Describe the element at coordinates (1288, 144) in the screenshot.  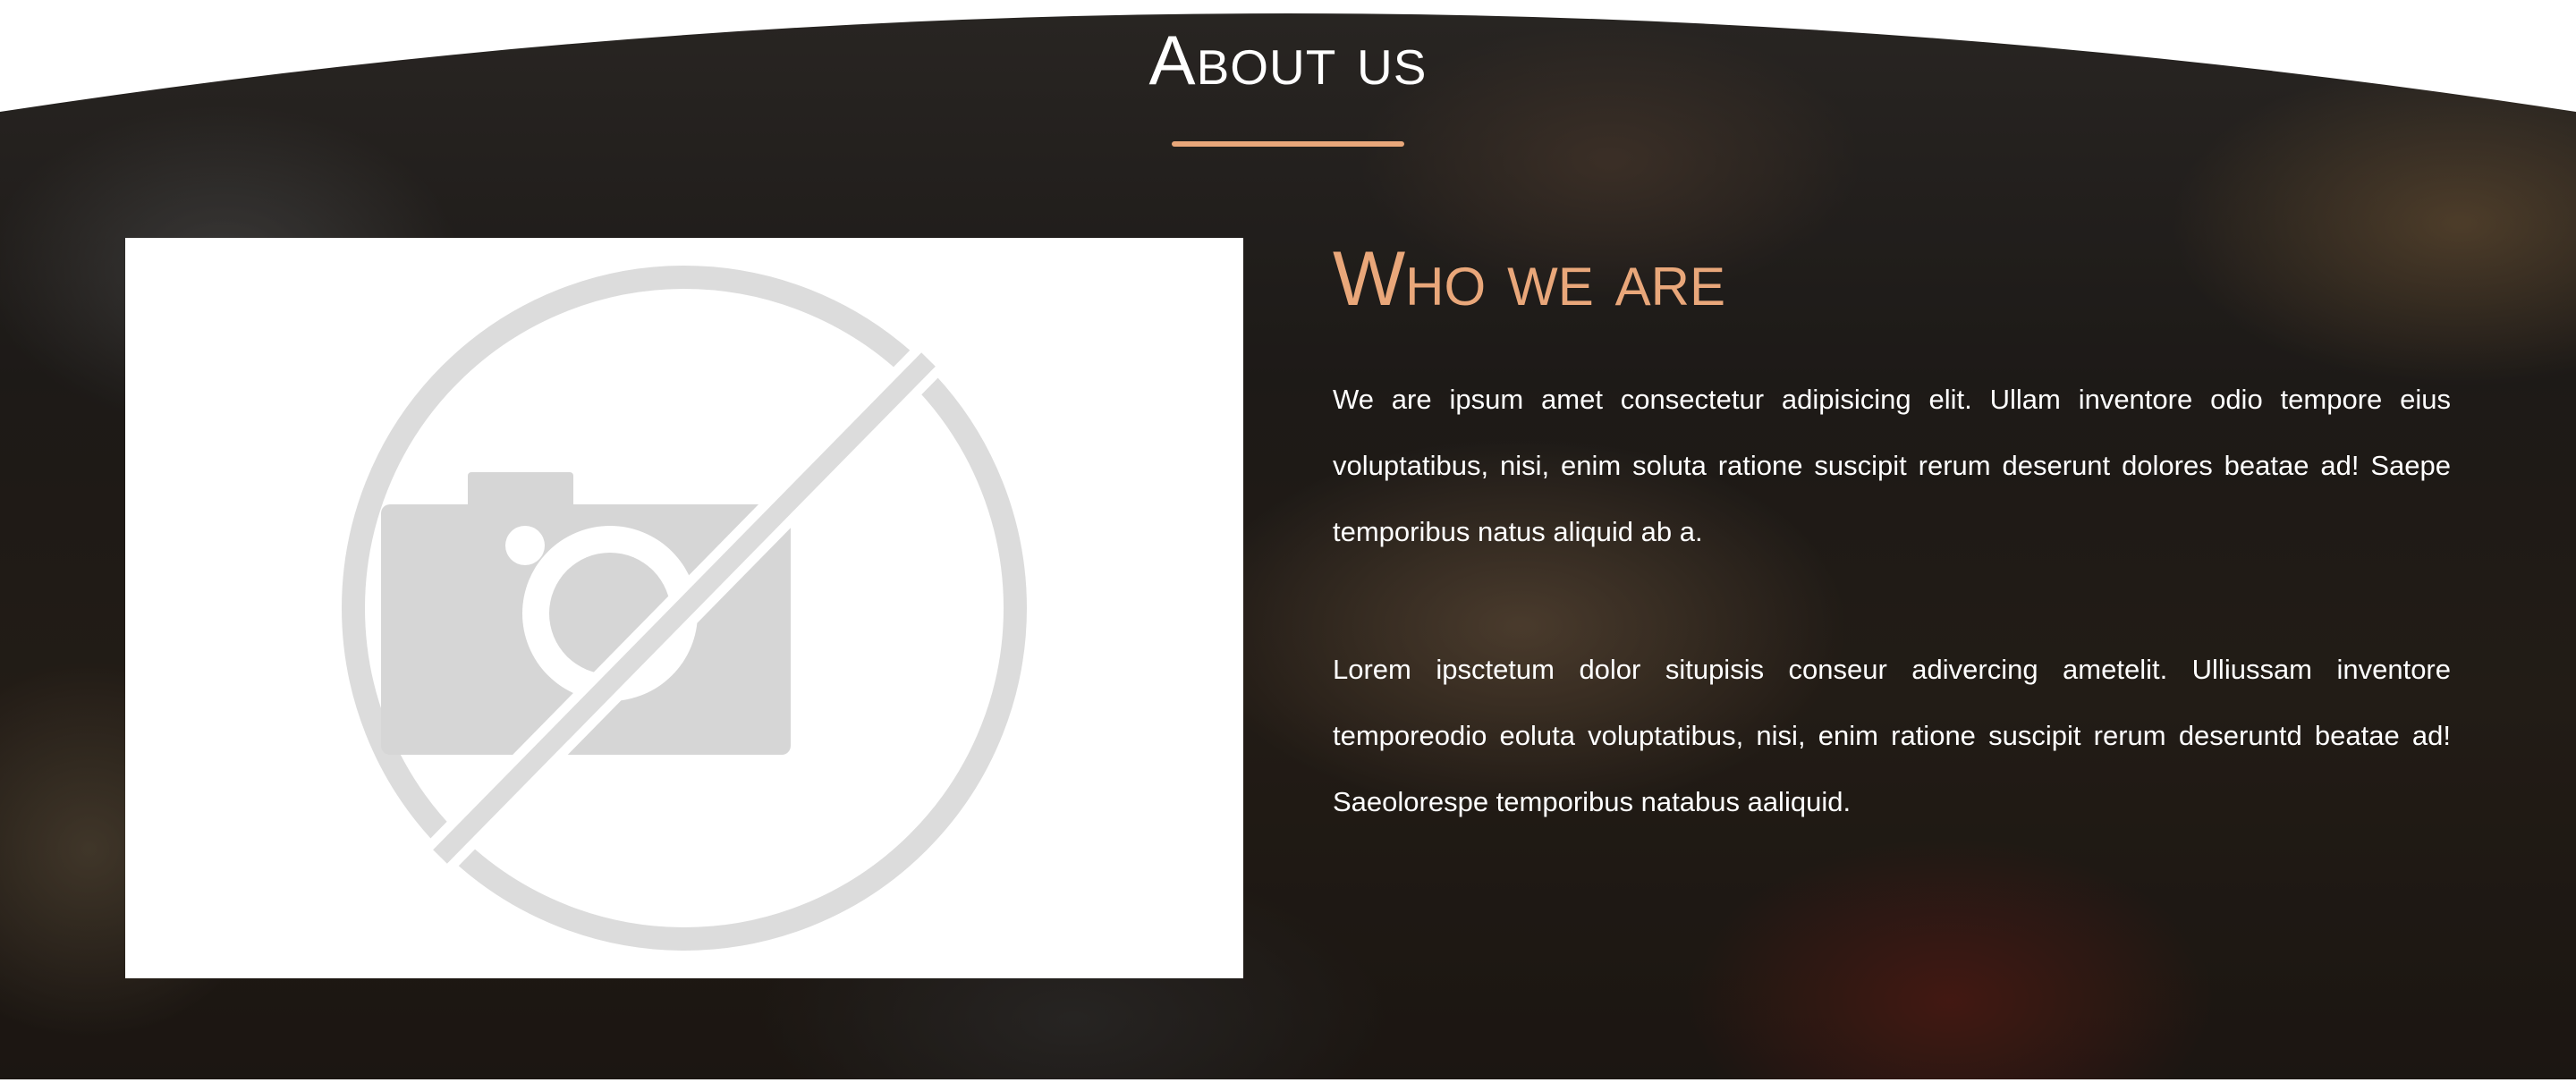
I see `title-underline` at that location.